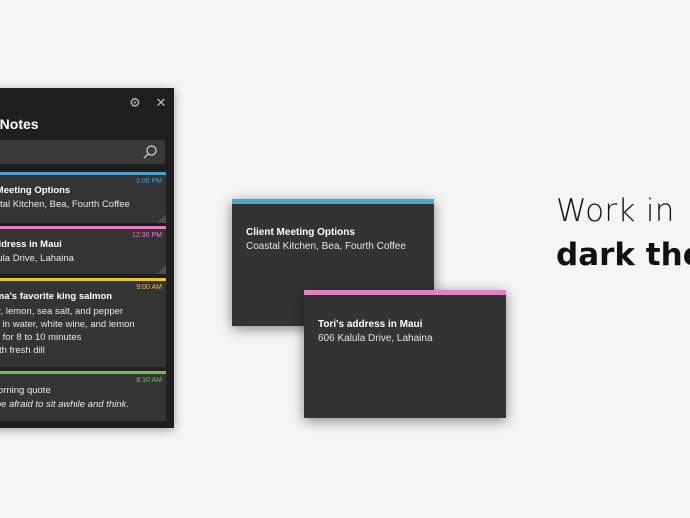 Image resolution: width=690 pixels, height=518 pixels. I want to click on card-title: Client Meeting Options, so click(300, 232).